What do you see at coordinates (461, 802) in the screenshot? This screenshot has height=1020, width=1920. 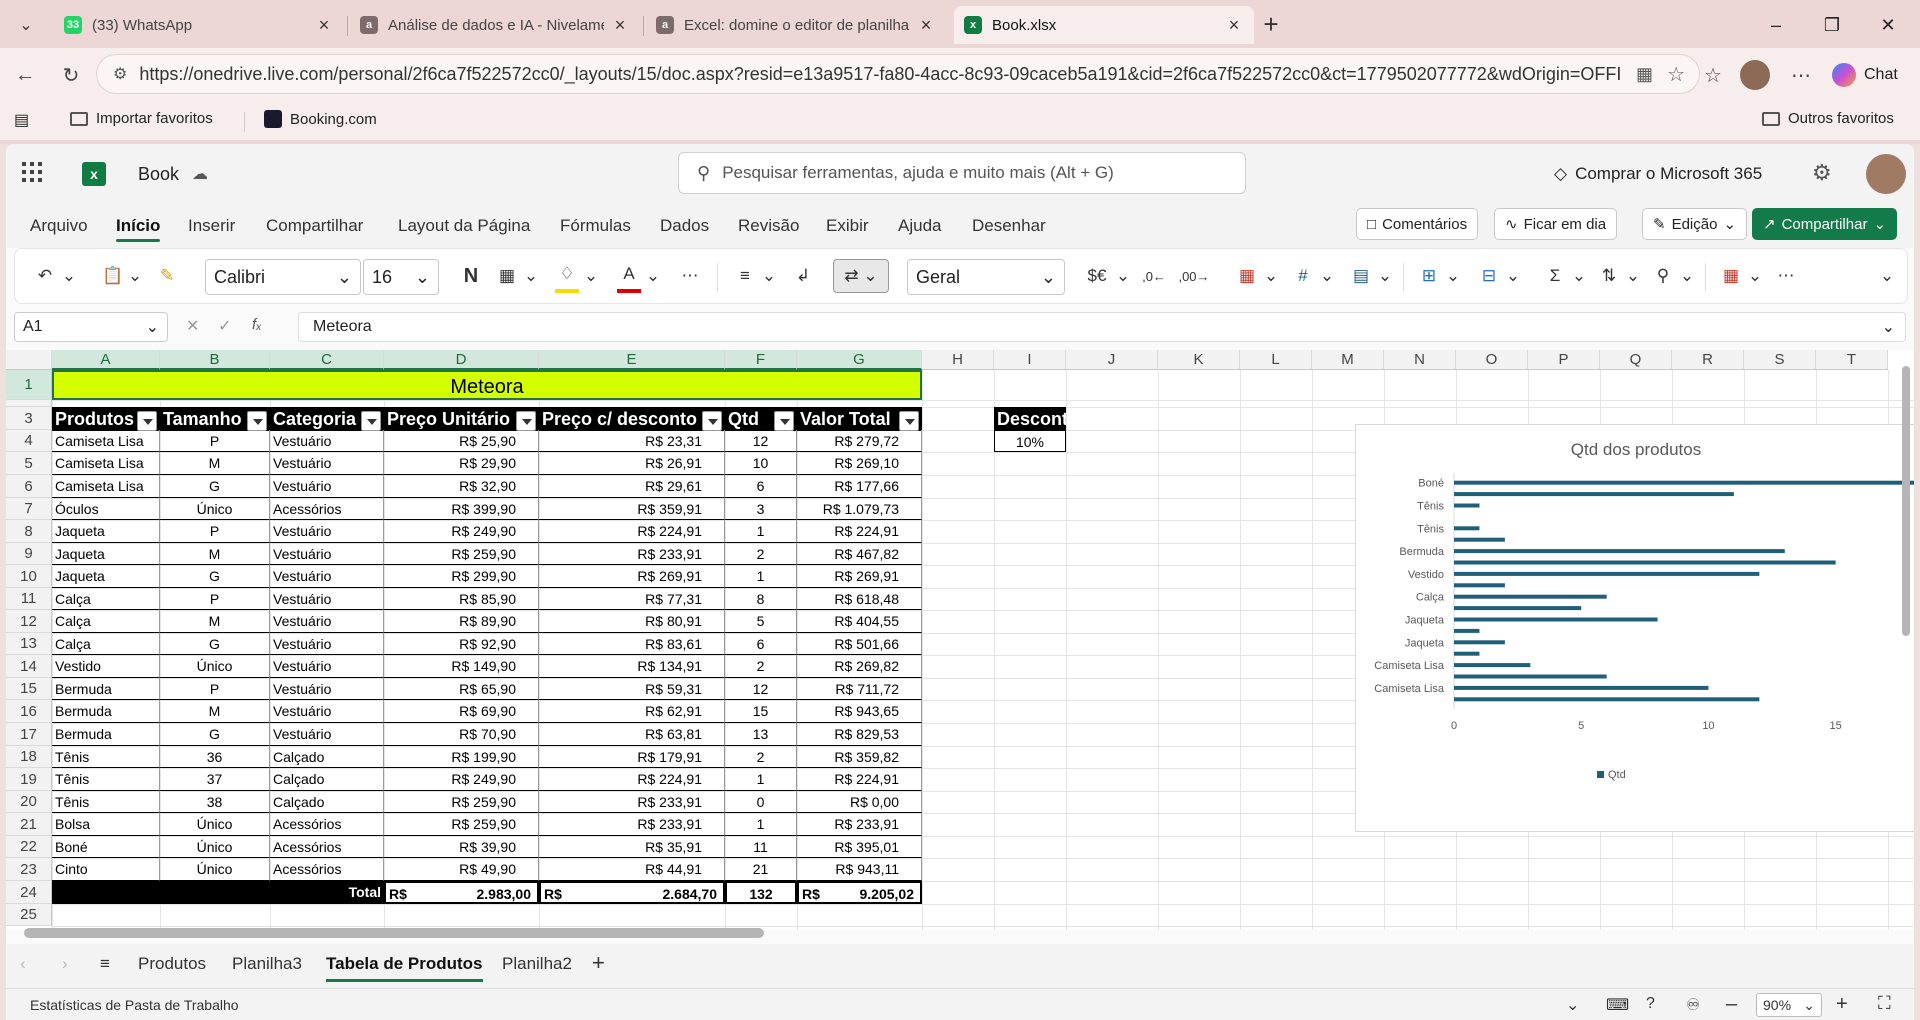 I see `table-cell: R$ 259,90` at bounding box center [461, 802].